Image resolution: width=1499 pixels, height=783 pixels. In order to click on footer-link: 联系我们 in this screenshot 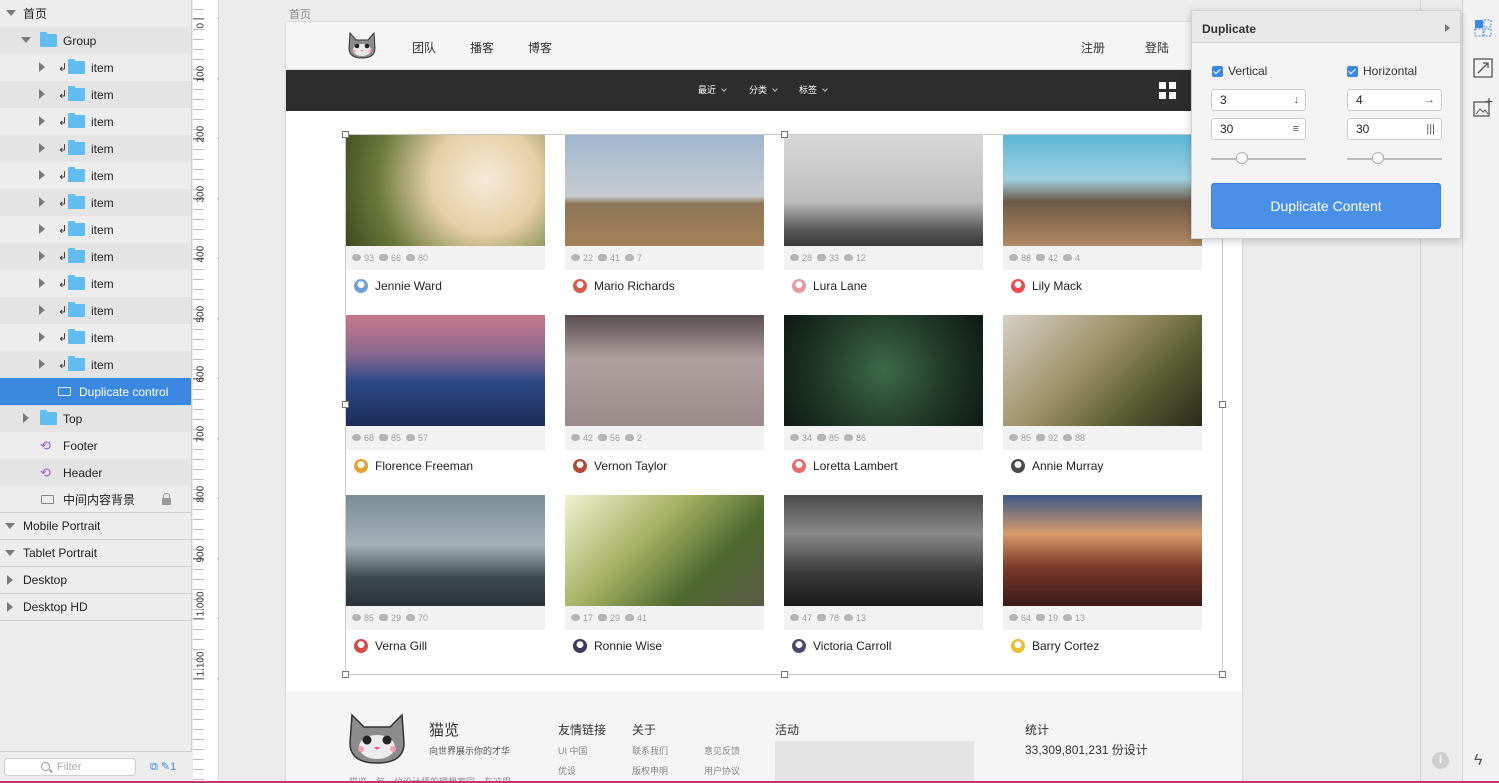, I will do `click(650, 750)`.